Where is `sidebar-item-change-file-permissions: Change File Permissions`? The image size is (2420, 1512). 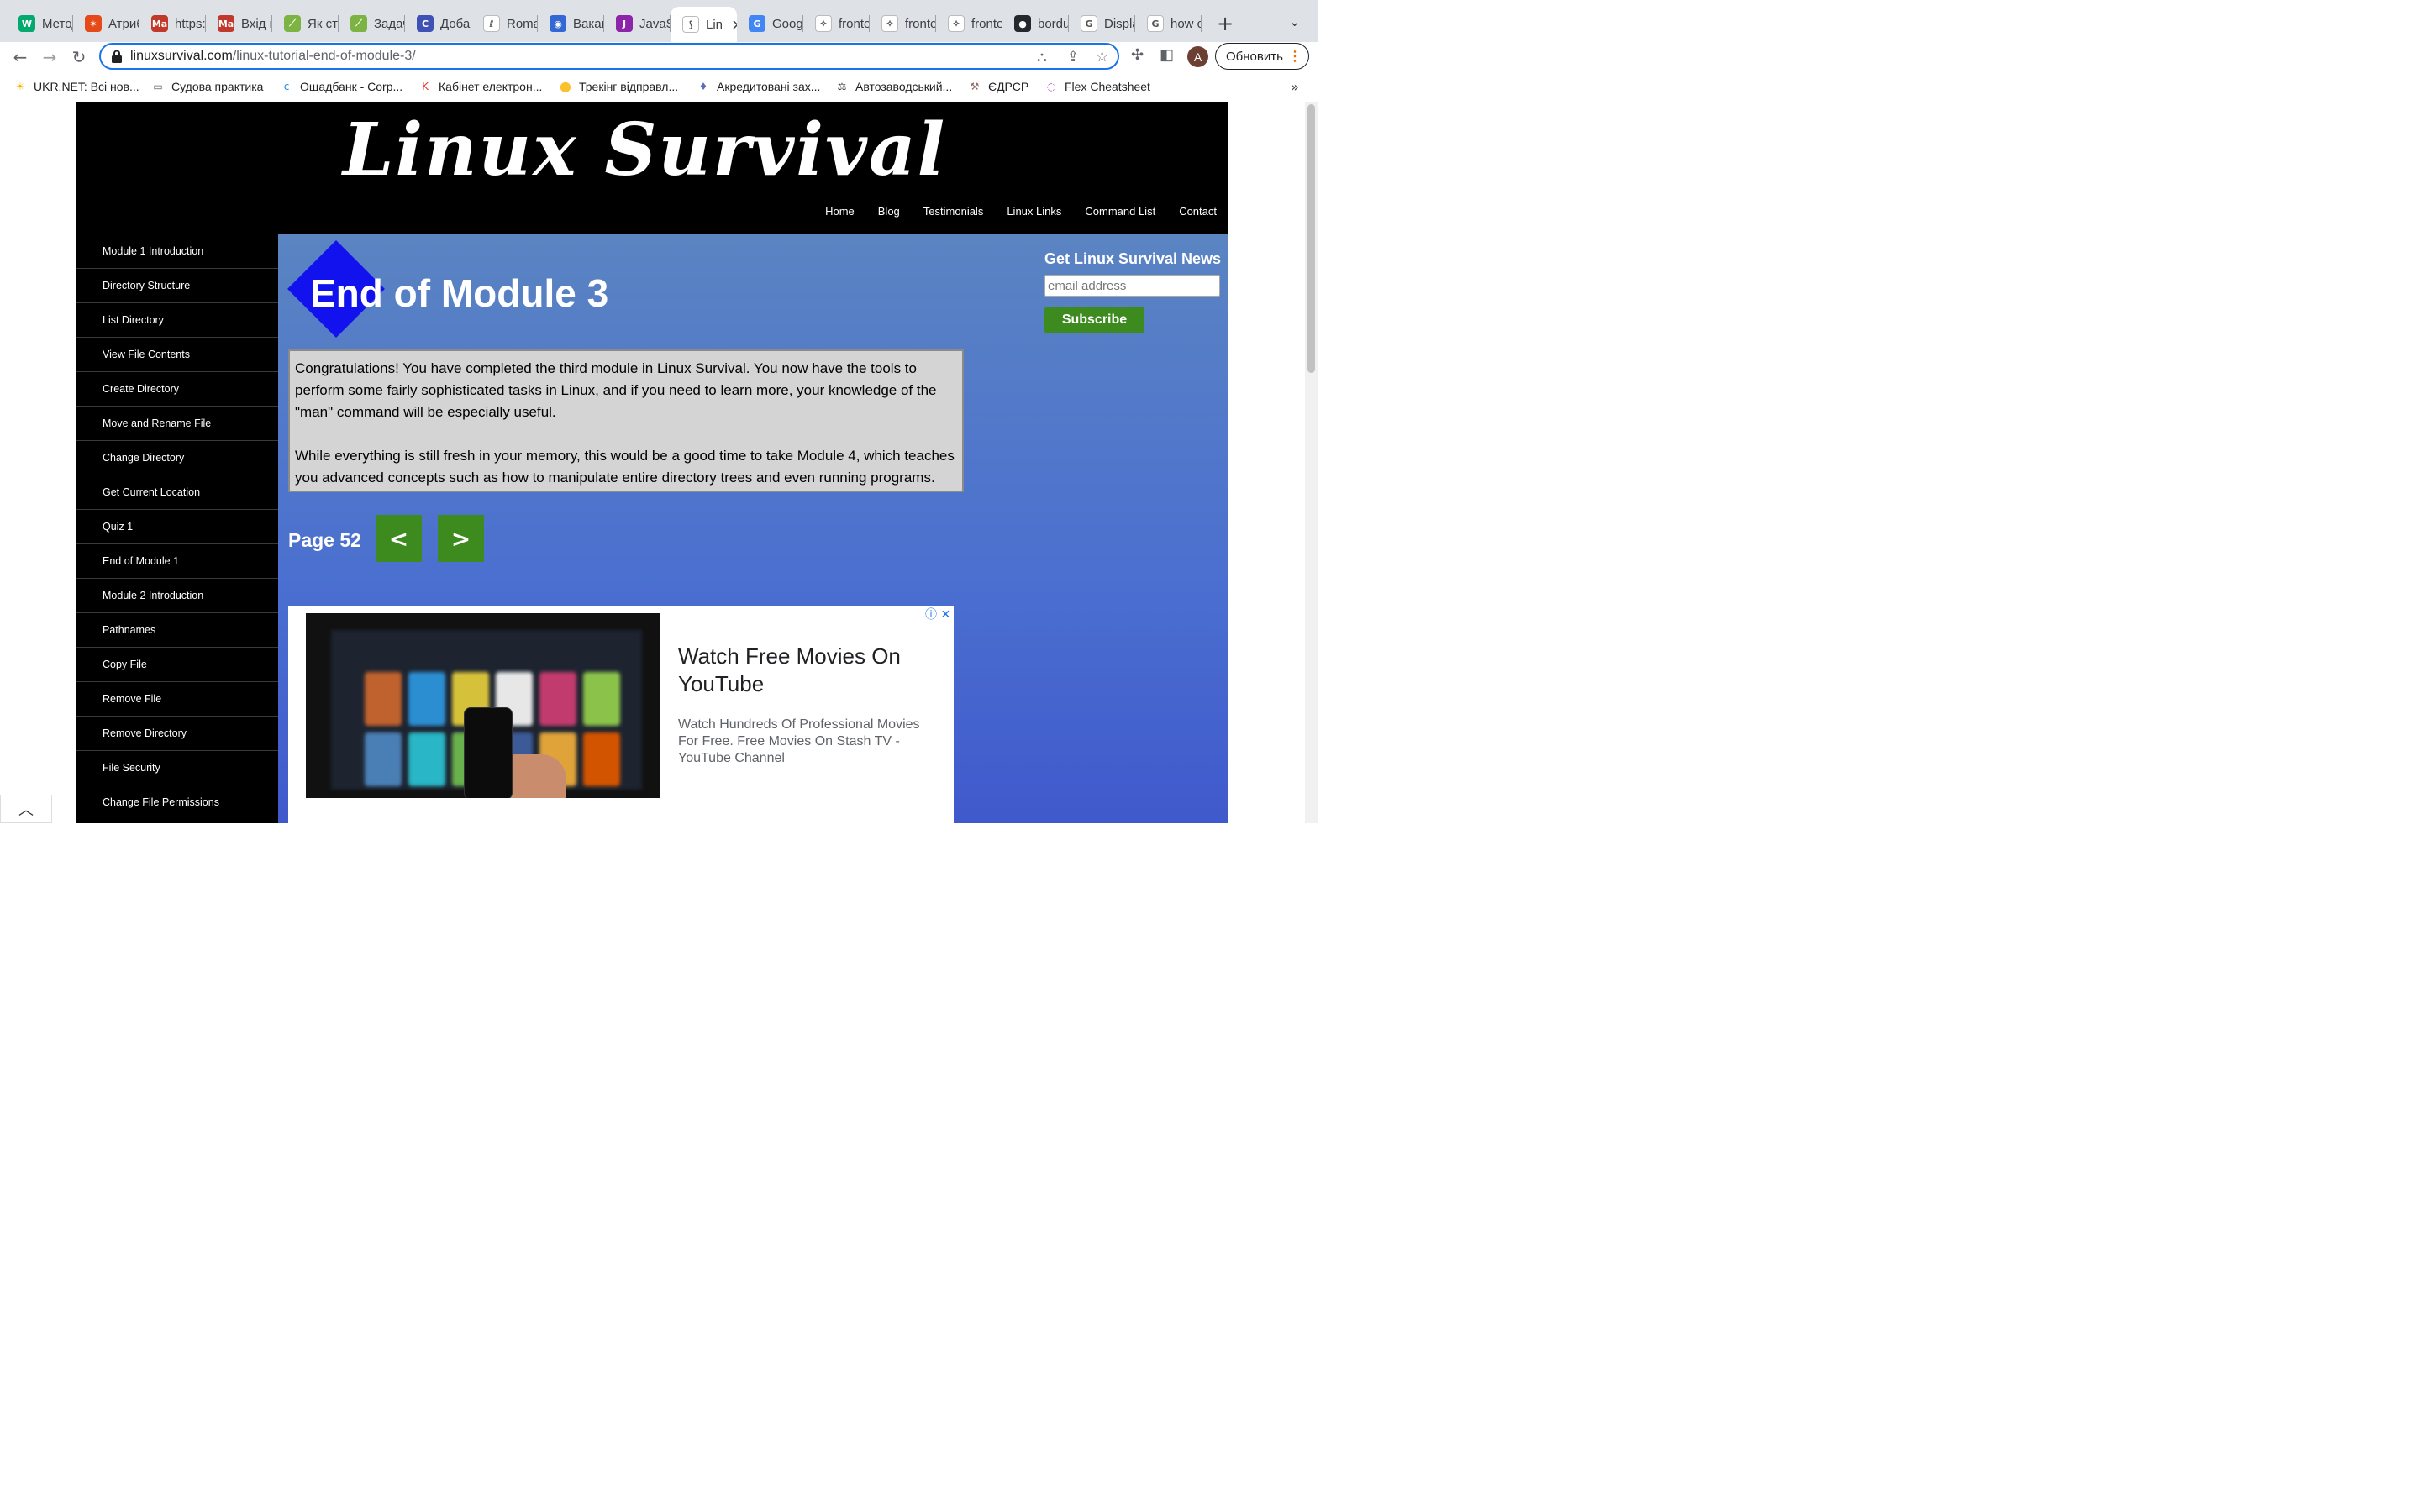
sidebar-item-change-file-permissions: Change File Permissions is located at coordinates (177, 802).